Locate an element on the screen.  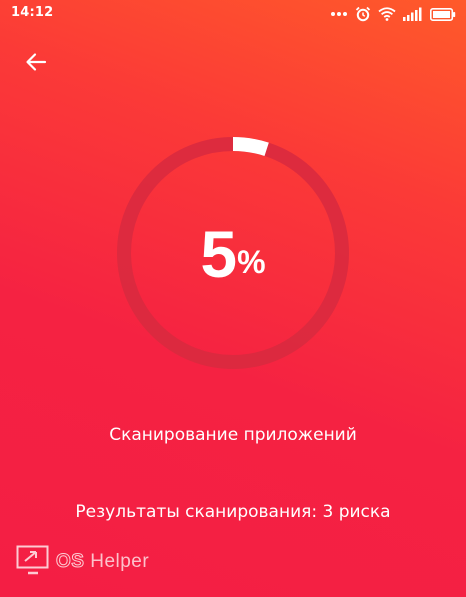
arrow-left-icon is located at coordinates (36, 64).